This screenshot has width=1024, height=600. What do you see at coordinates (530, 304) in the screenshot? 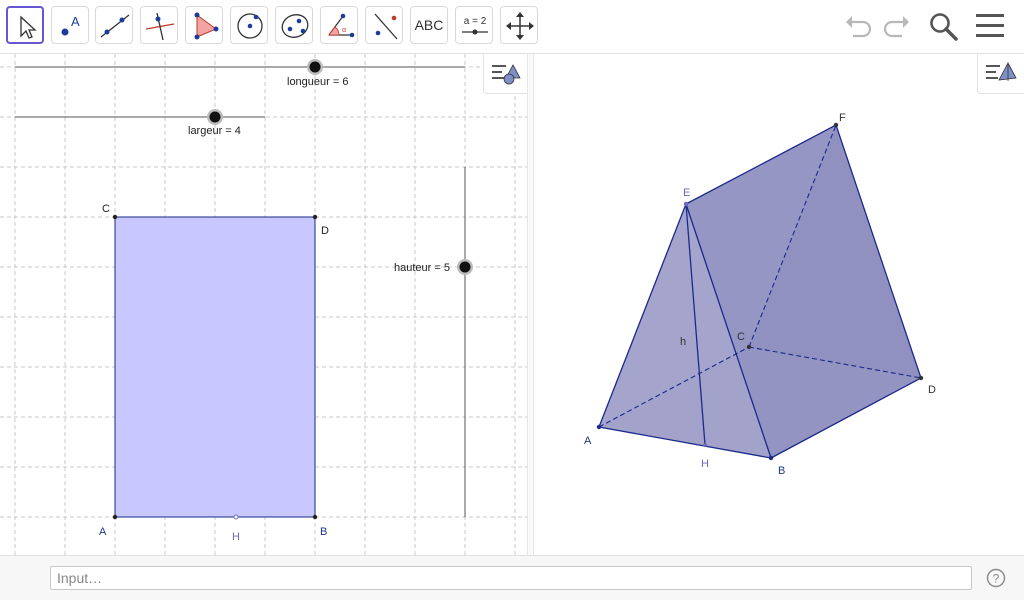
I see `view-divider` at bounding box center [530, 304].